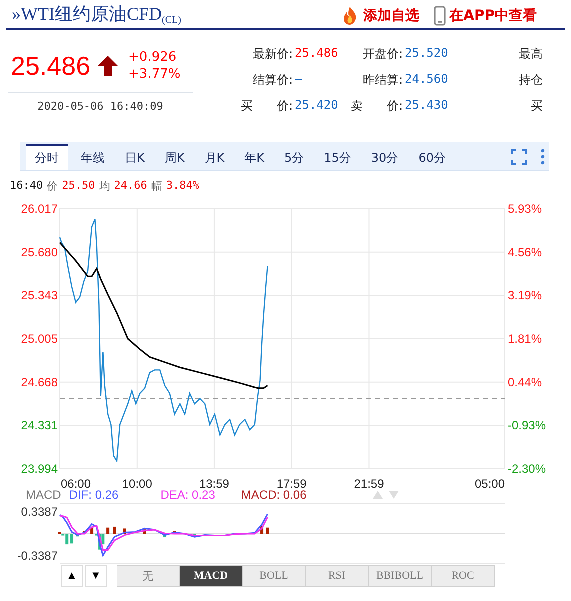 This screenshot has height=601, width=571. What do you see at coordinates (463, 576) in the screenshot?
I see `indicator-tab: ROC` at bounding box center [463, 576].